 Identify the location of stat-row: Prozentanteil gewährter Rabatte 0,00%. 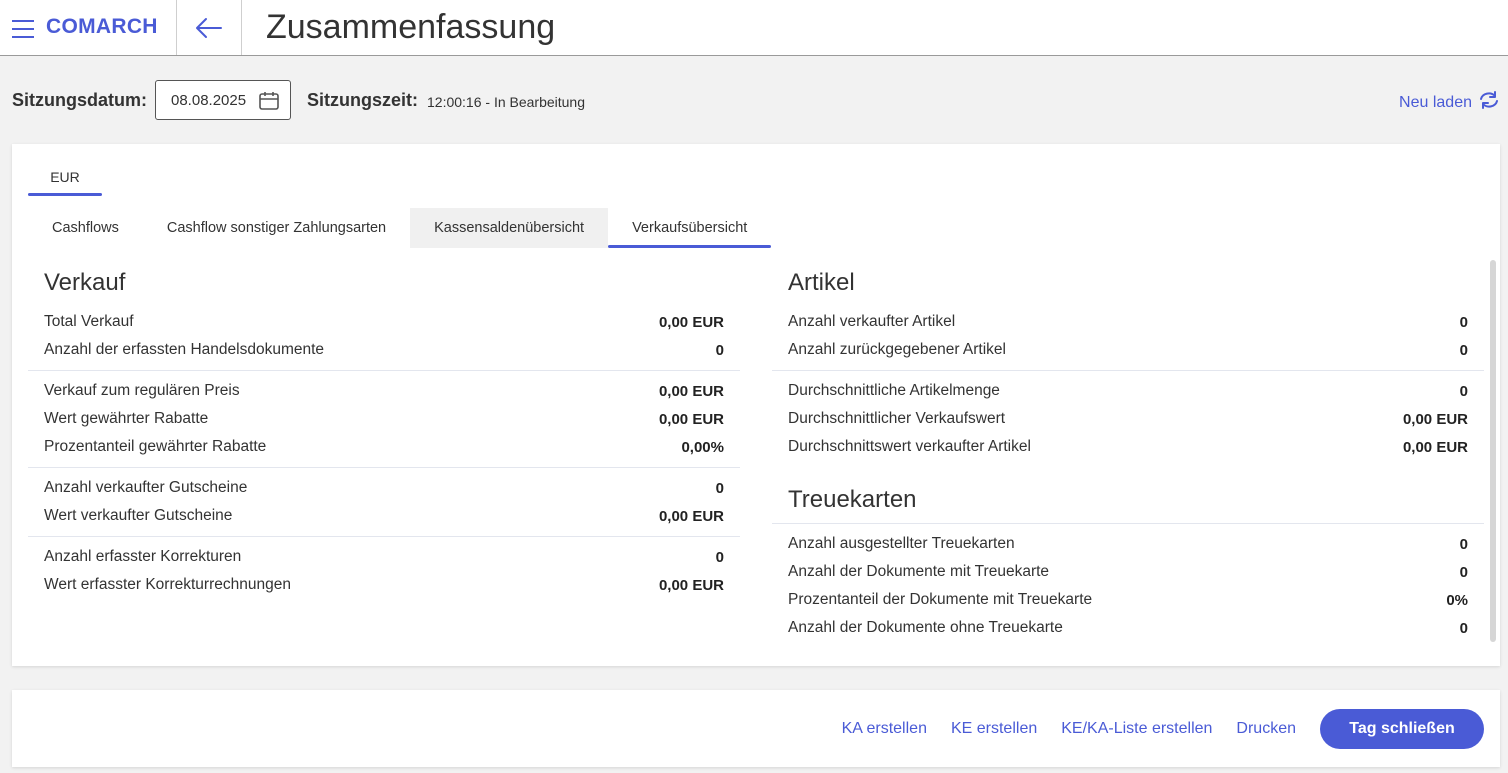
(384, 447).